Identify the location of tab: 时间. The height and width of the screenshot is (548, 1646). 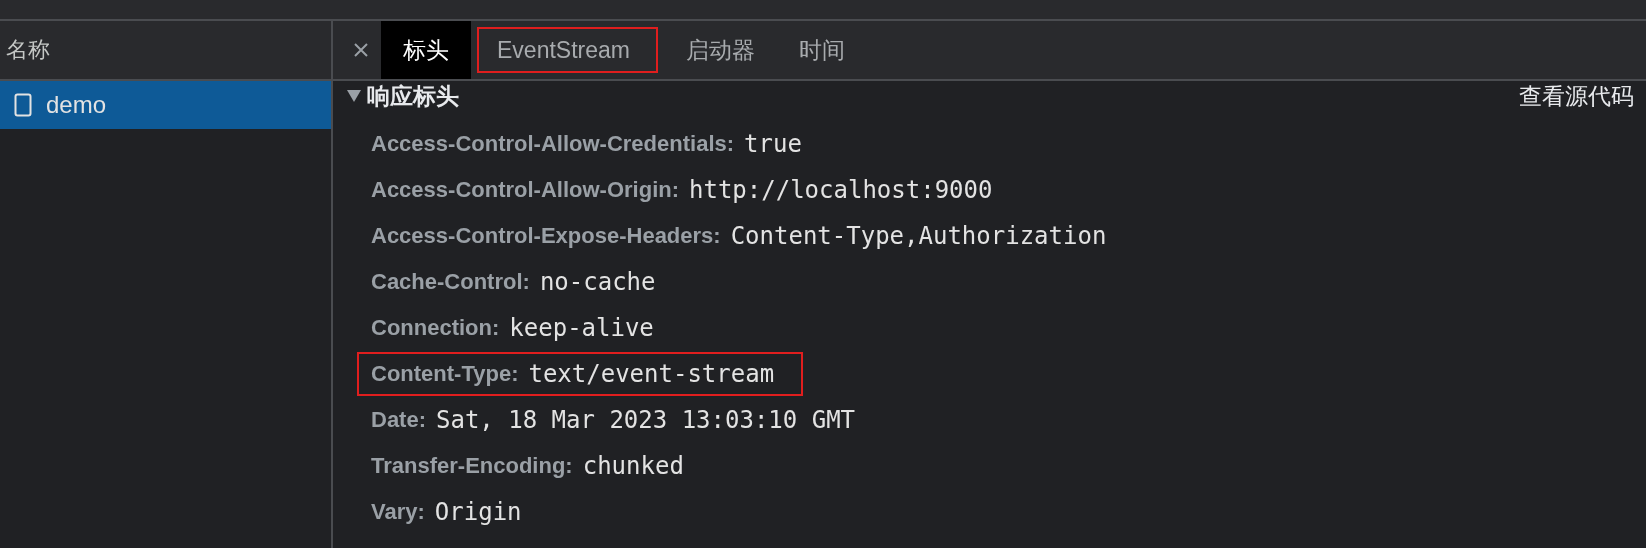
(821, 50).